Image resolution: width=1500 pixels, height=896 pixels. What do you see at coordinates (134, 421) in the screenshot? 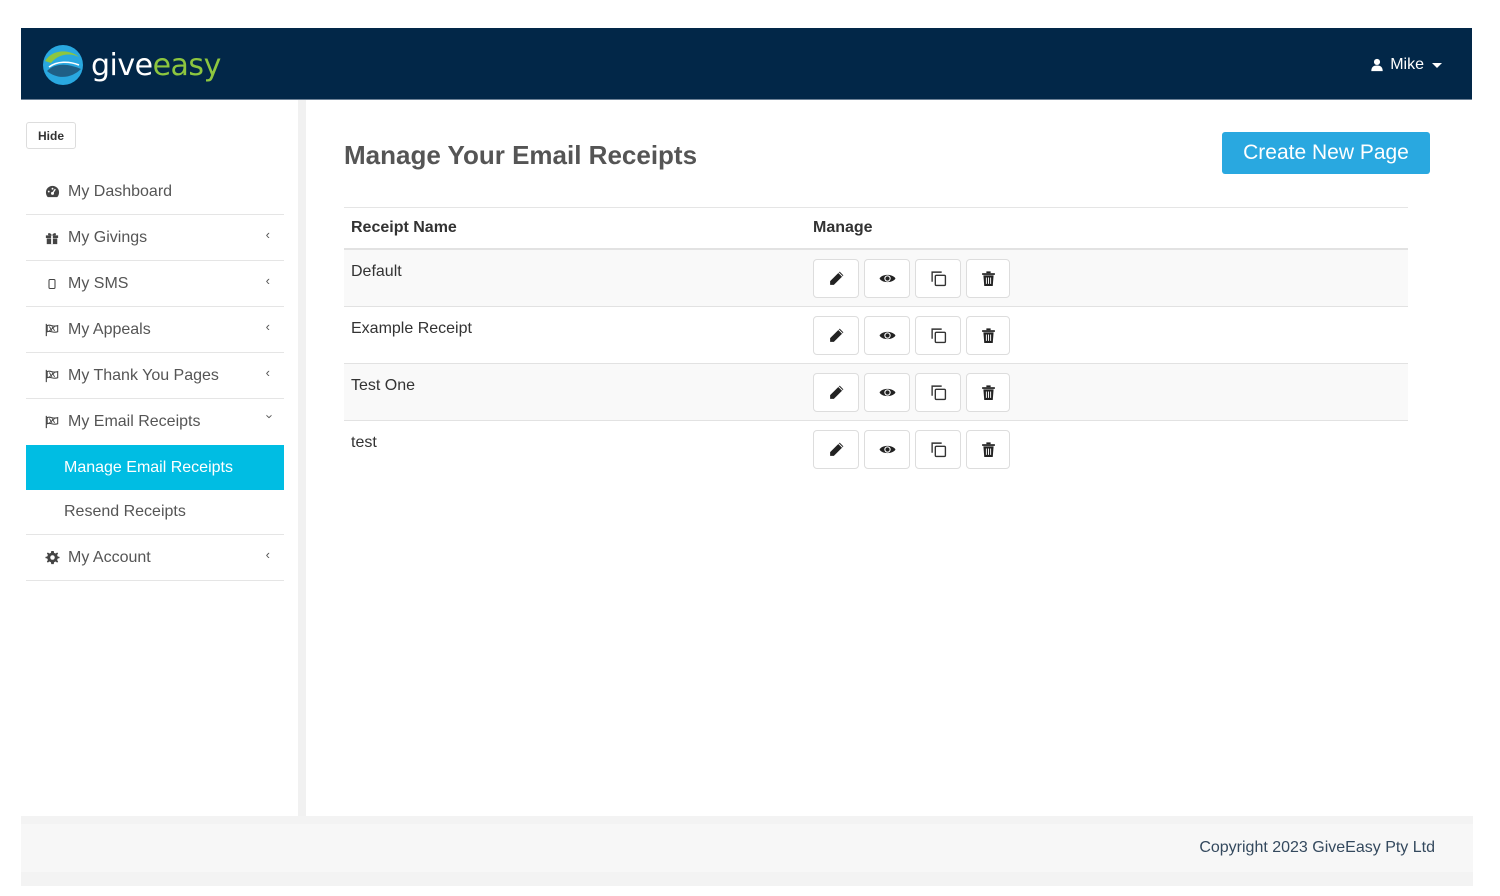
I see `sidebar-item-label: My Email Receipts` at bounding box center [134, 421].